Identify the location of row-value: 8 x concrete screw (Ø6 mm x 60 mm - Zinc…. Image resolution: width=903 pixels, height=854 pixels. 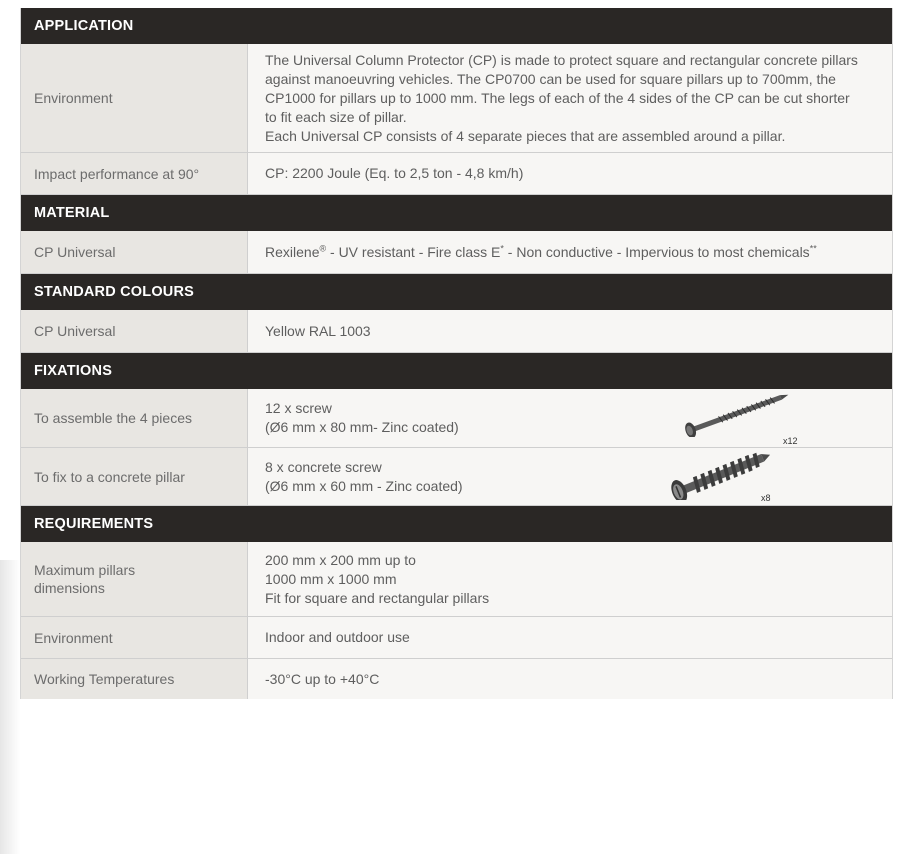
(570, 476).